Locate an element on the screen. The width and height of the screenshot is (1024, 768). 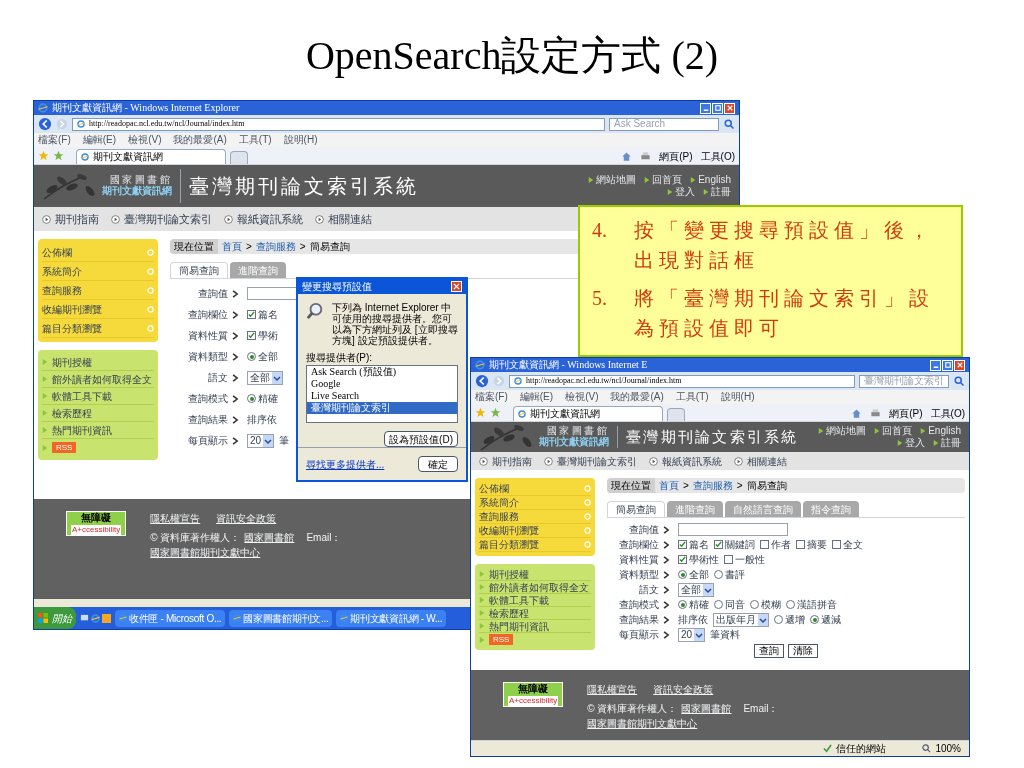
search-tab: 簡易查詢 is located at coordinates (199, 270).